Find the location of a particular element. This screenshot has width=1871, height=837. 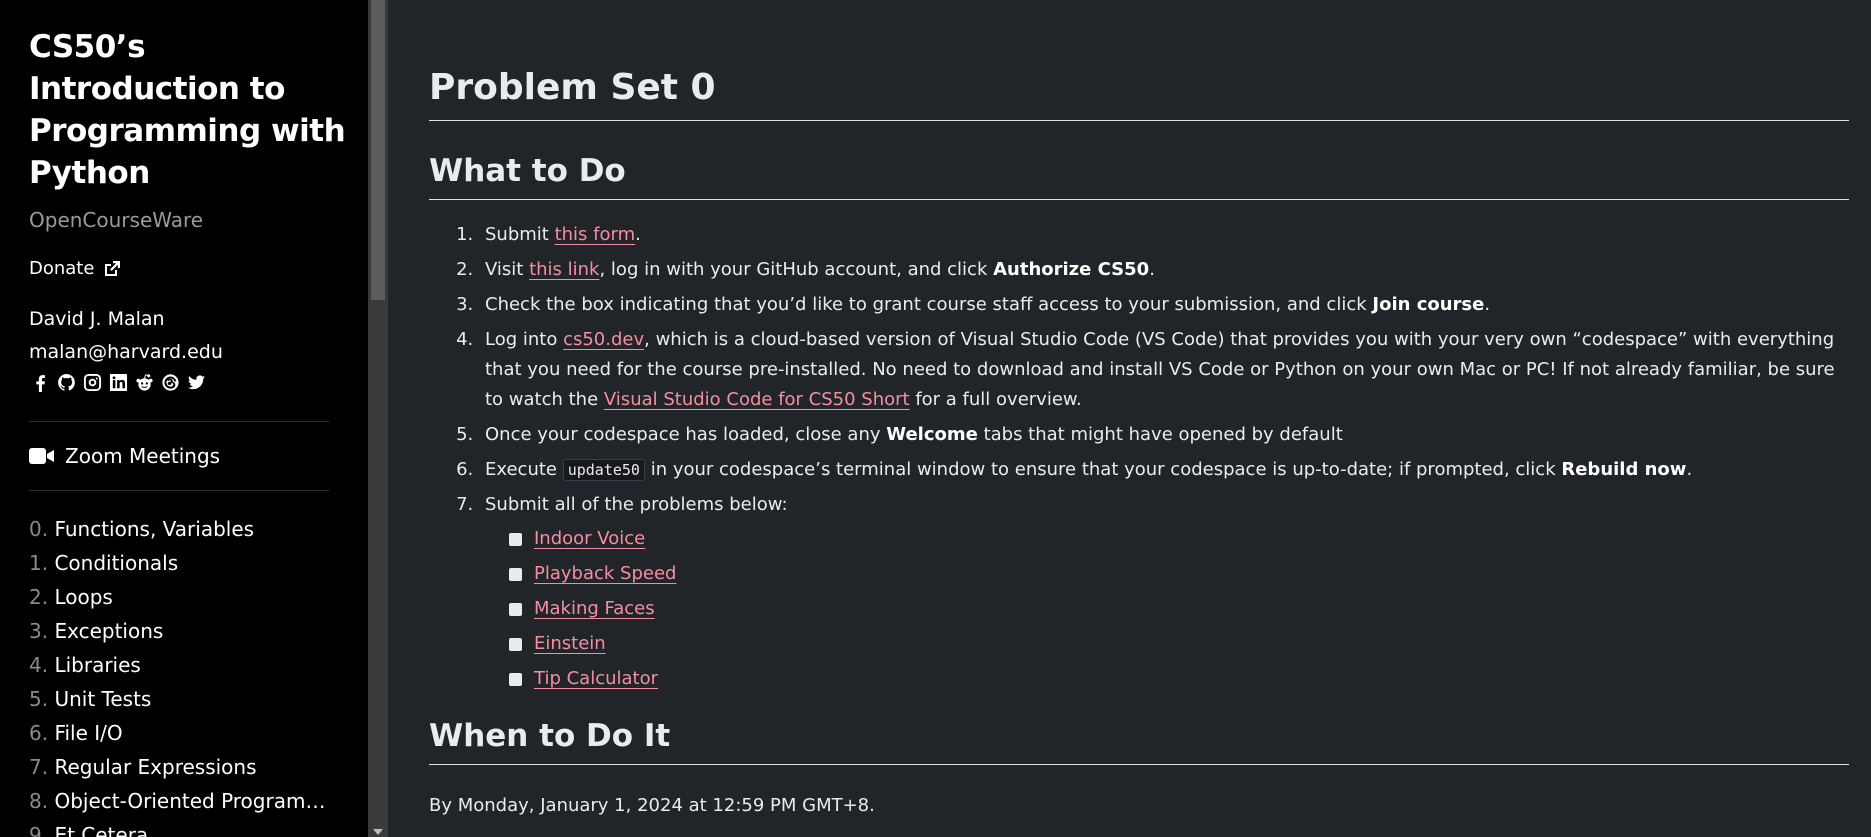

problem-item: Playback Speed is located at coordinates (1179, 574).